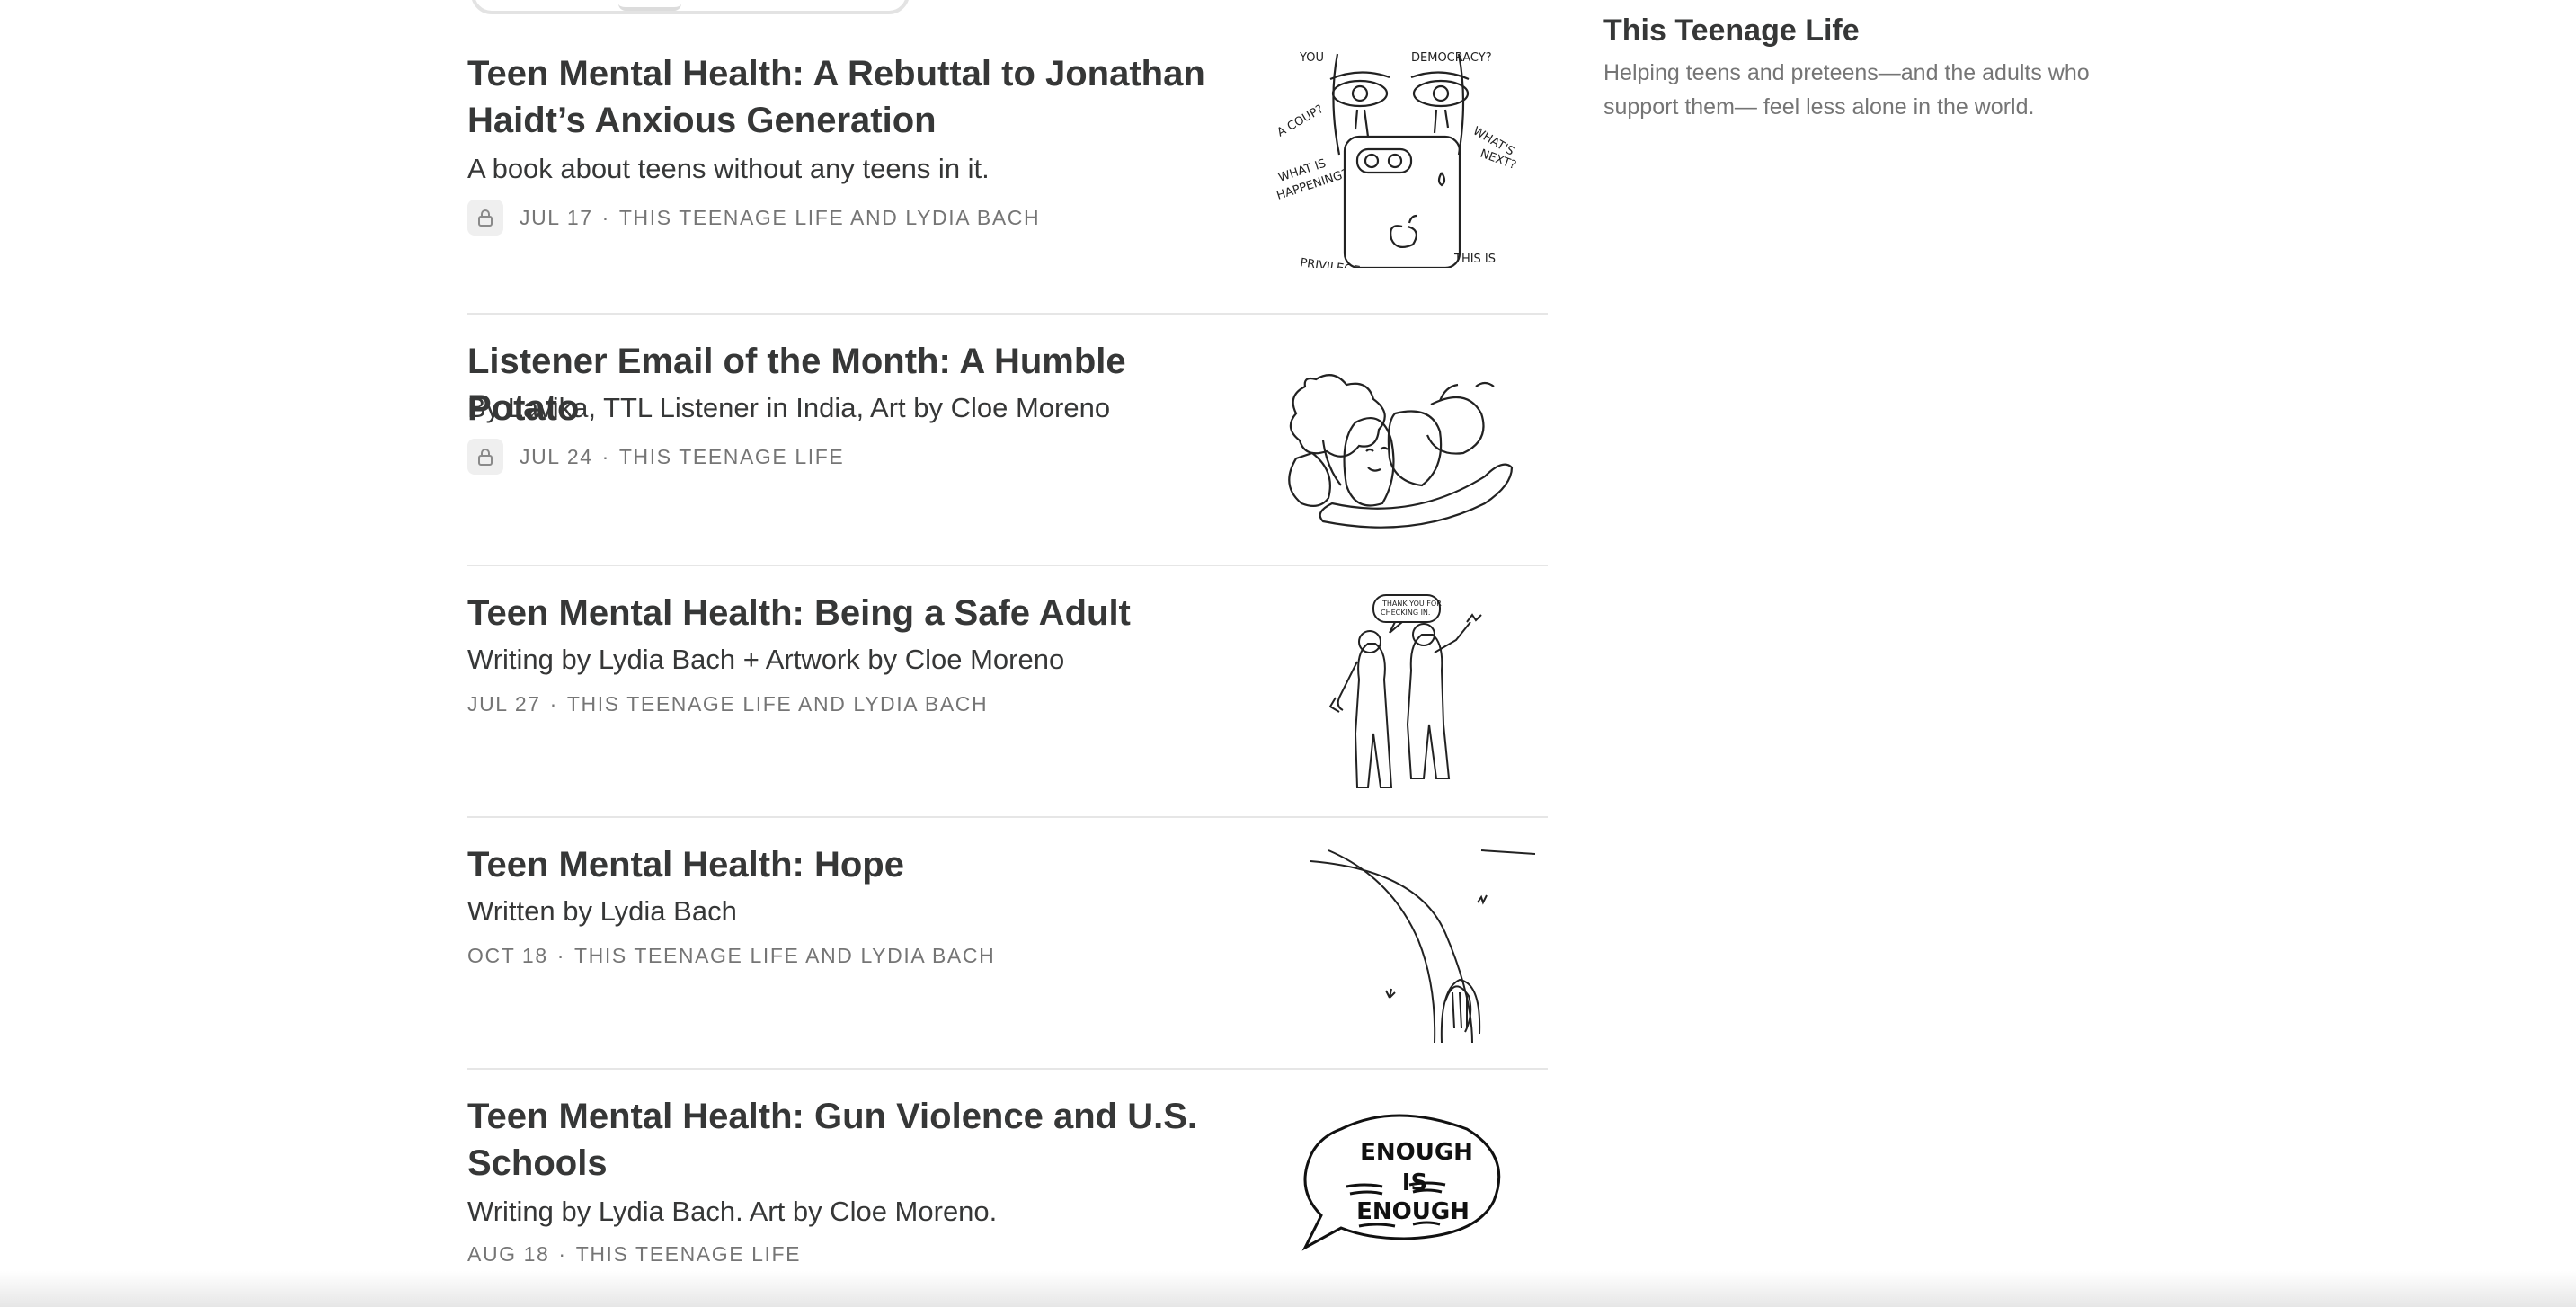  What do you see at coordinates (1301, 120) in the screenshot?
I see `svg-text: A COUP?` at bounding box center [1301, 120].